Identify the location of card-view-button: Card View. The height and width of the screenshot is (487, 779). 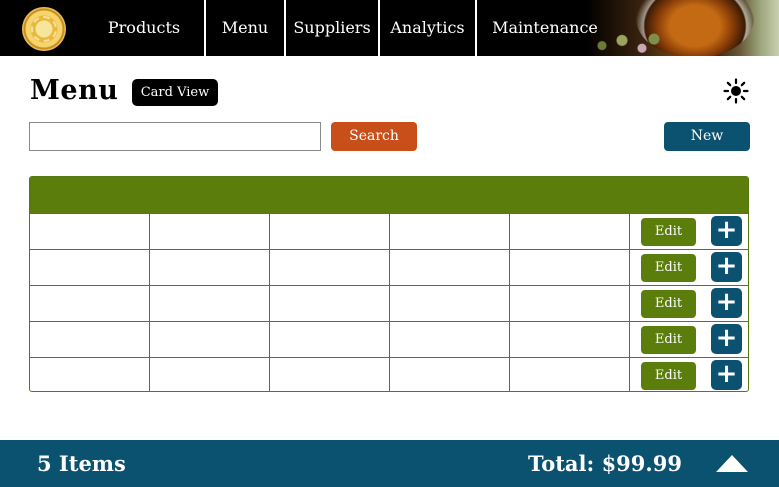
(175, 92).